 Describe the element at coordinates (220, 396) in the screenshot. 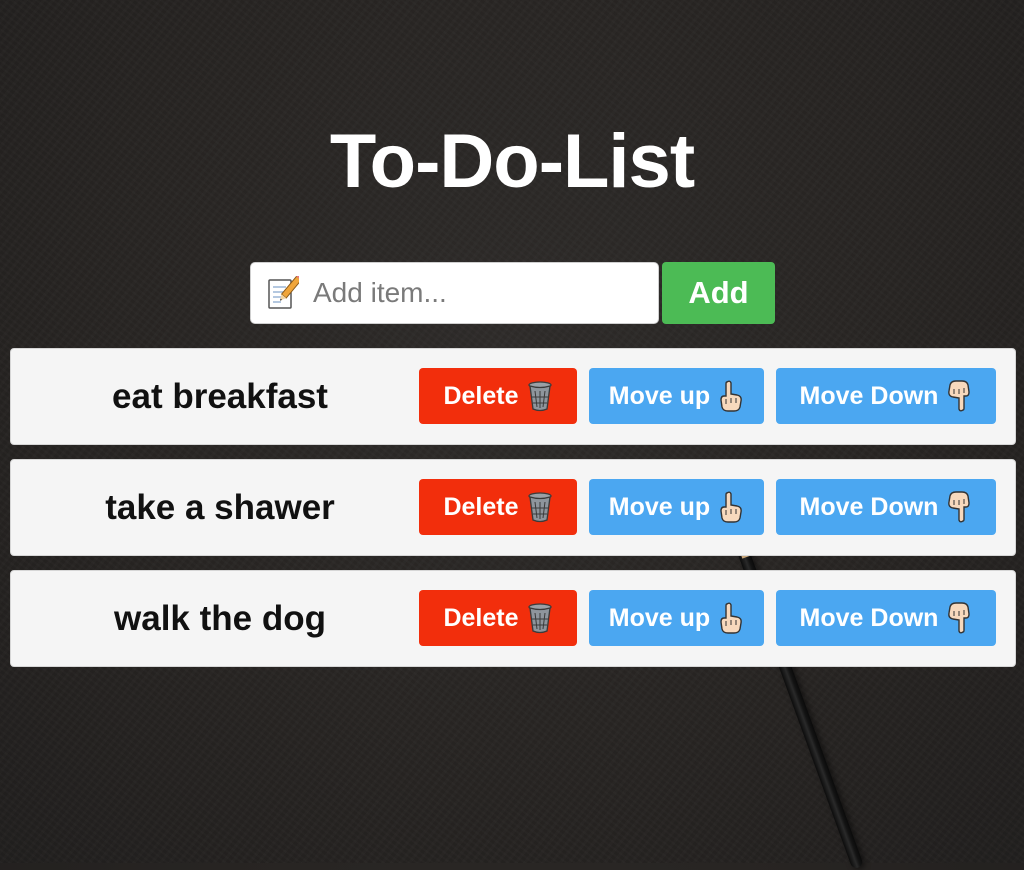

I see `todo-item-text: eat breakfast` at that location.